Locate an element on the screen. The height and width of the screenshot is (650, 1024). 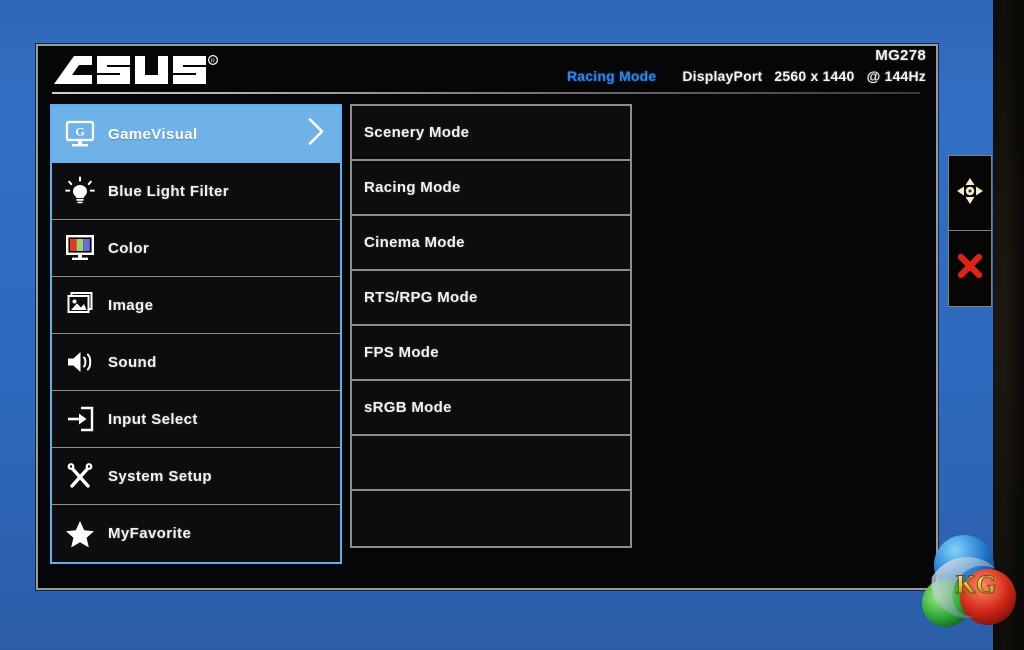
lightbulb-icon is located at coordinates (80, 191).